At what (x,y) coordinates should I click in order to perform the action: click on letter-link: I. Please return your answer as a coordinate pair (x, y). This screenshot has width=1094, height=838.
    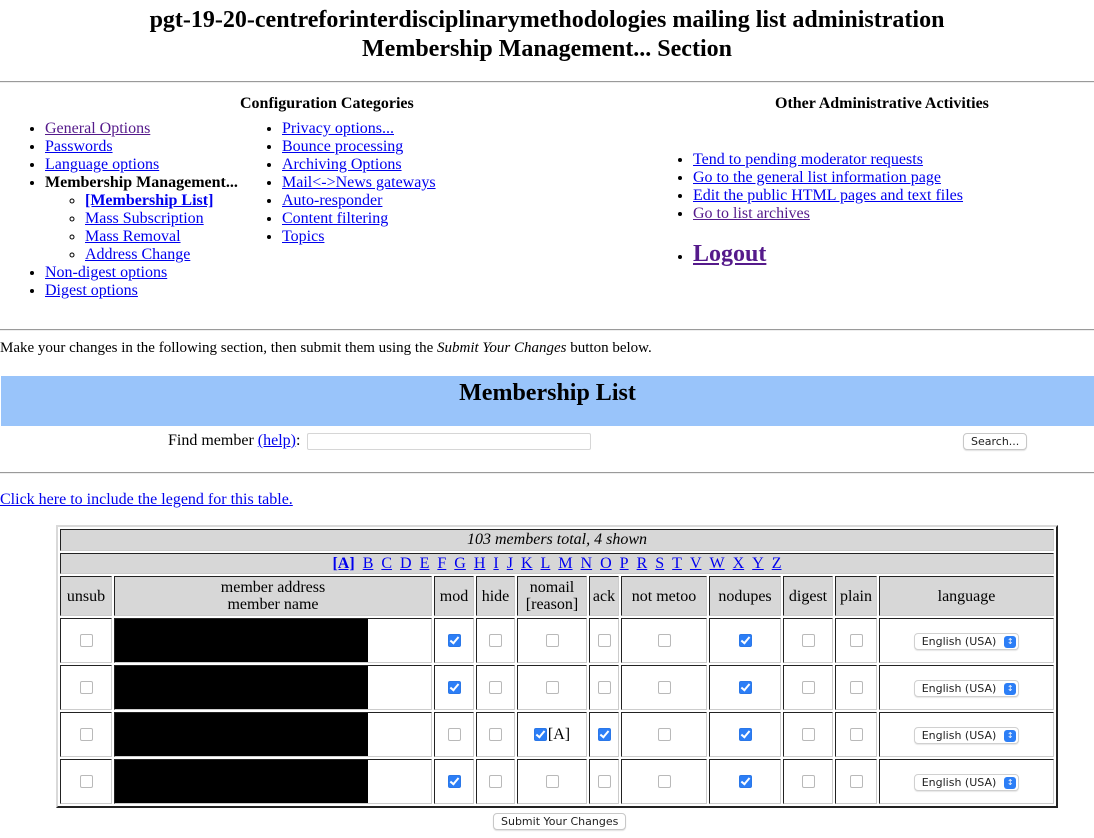
    Looking at the image, I should click on (495, 563).